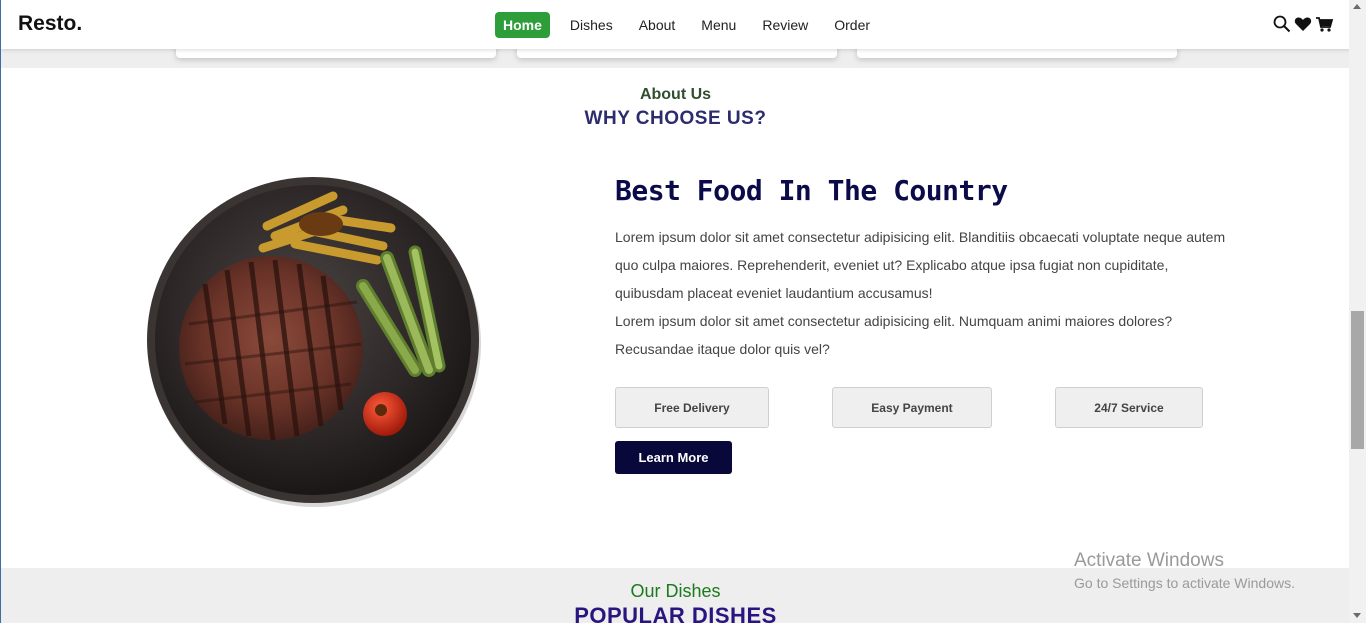  Describe the element at coordinates (591, 25) in the screenshot. I see `nav-link-dishes: Dishes` at that location.